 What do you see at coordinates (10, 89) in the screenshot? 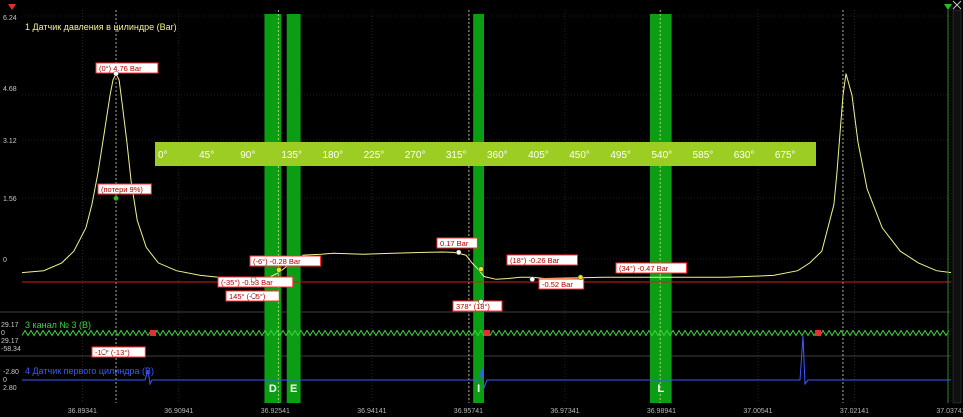
I see `ch1-y-tick-label: 4.68` at bounding box center [10, 89].